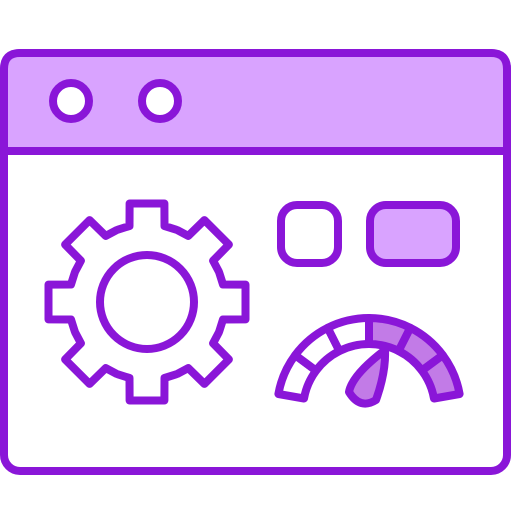 This screenshot has height=512, width=512. I want to click on toggle-pill-button-icon, so click(413, 234).